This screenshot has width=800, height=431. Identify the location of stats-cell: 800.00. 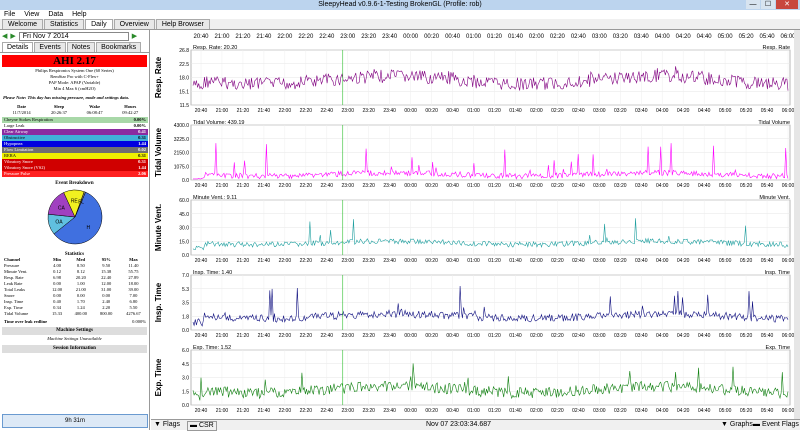
(106, 313).